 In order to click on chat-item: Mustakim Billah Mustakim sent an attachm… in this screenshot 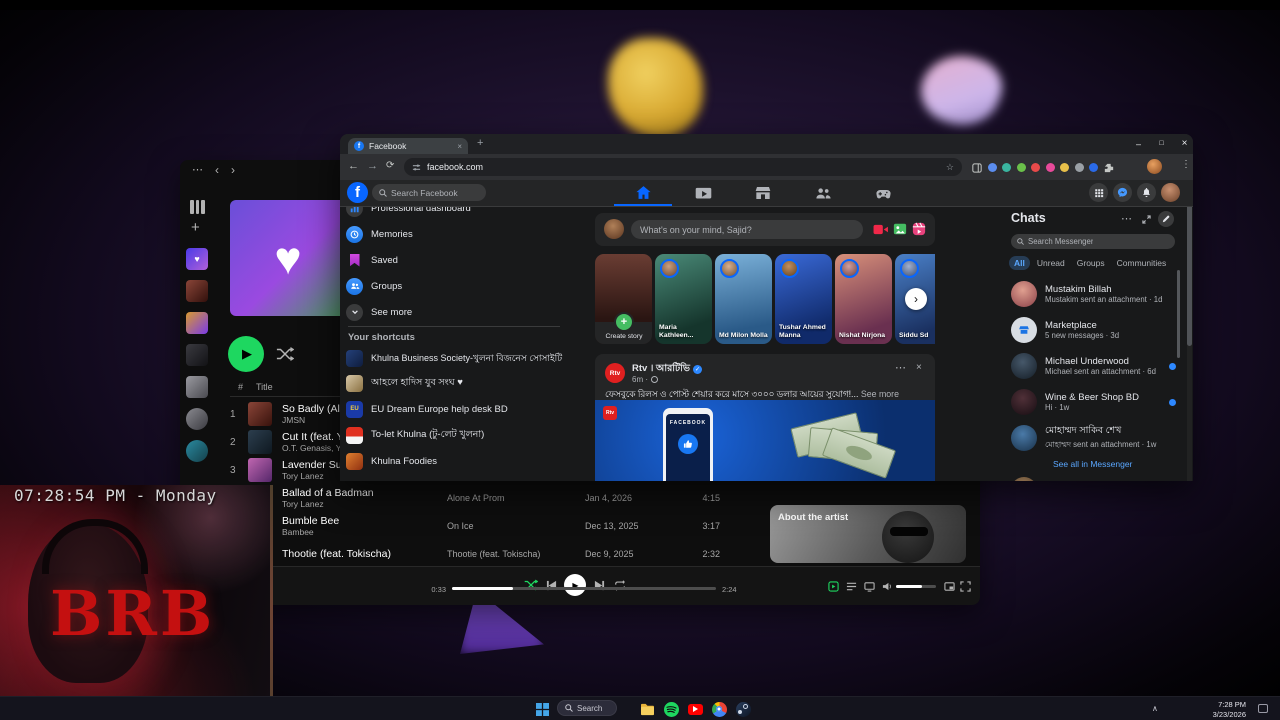, I will do `click(1093, 294)`.